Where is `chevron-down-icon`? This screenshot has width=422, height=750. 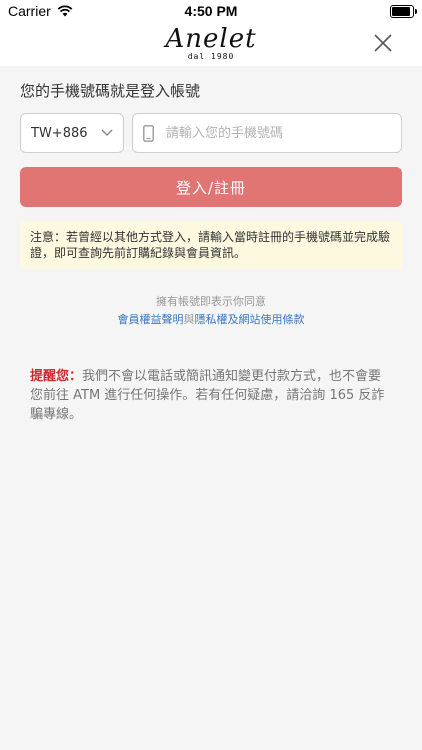 chevron-down-icon is located at coordinates (107, 132).